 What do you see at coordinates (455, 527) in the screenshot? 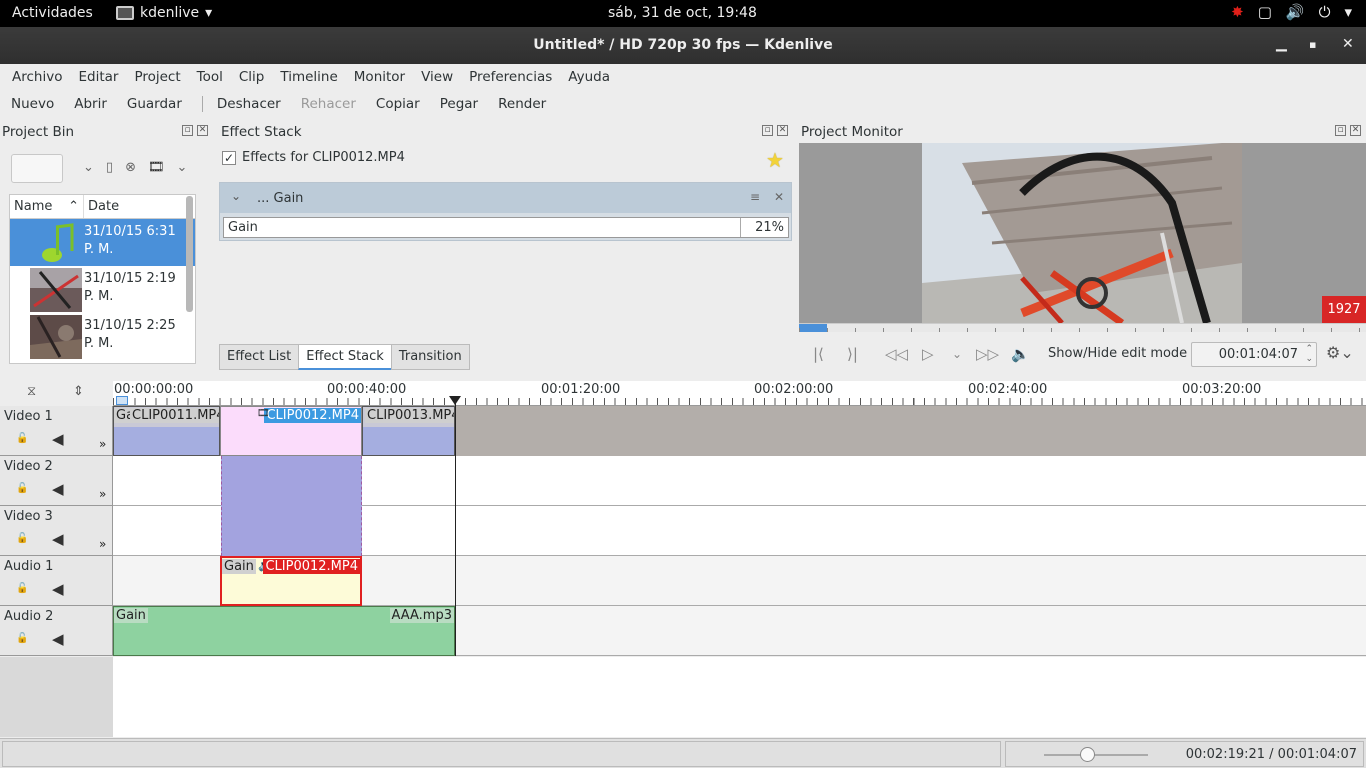
I see `playhead-line` at bounding box center [455, 527].